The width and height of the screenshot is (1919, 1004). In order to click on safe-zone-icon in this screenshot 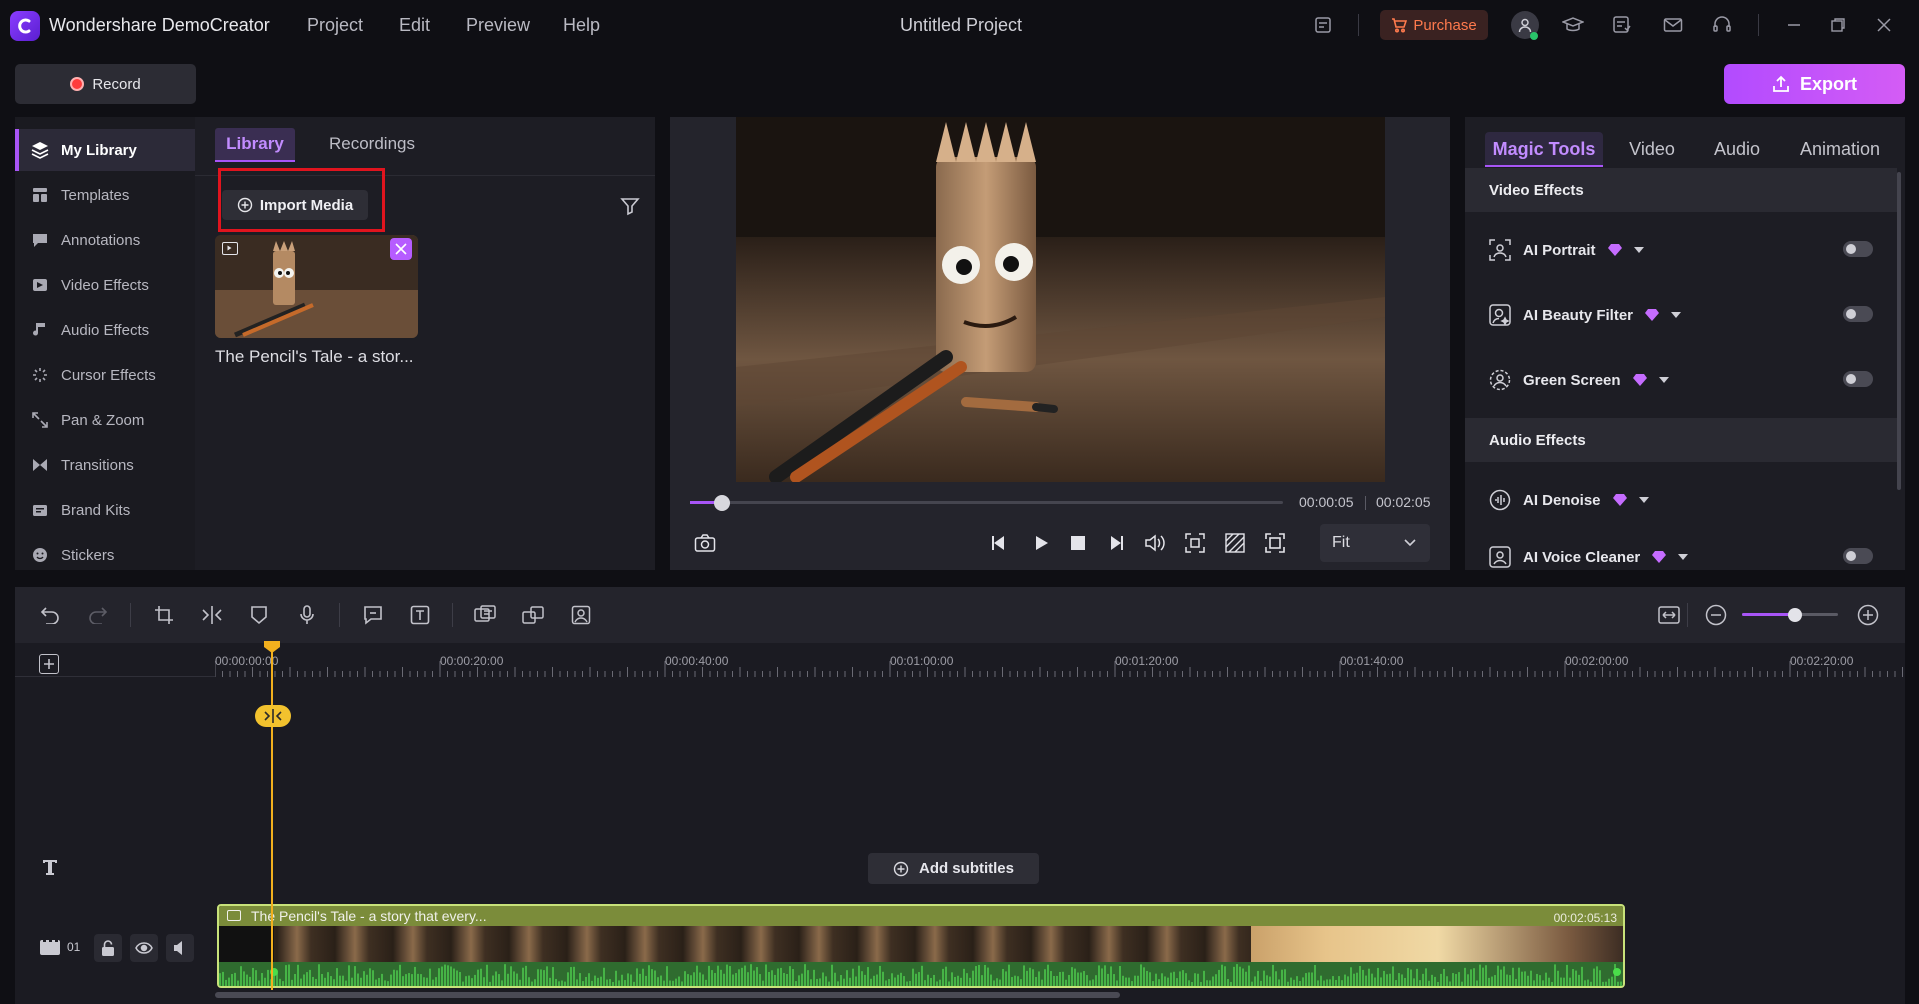, I will do `click(1235, 543)`.